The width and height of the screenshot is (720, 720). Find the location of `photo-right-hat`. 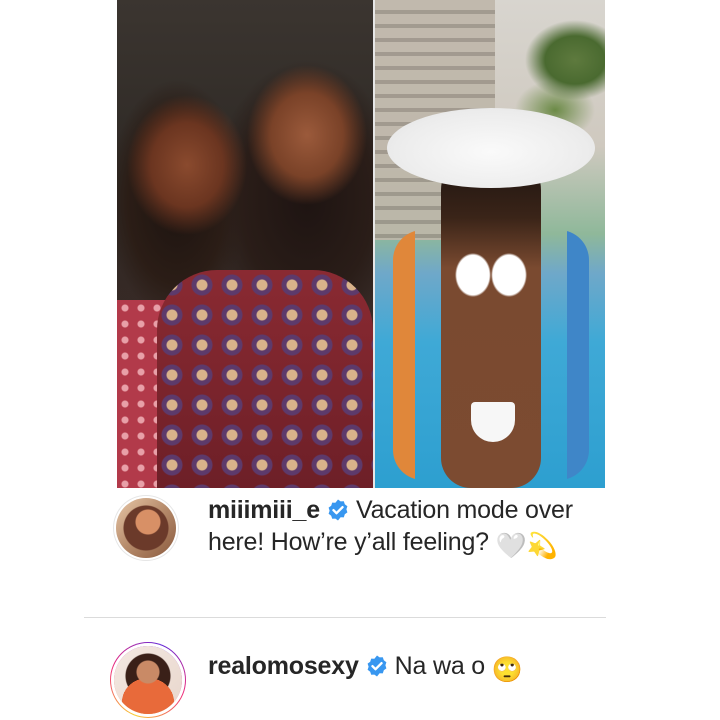

photo-right-hat is located at coordinates (491, 148).